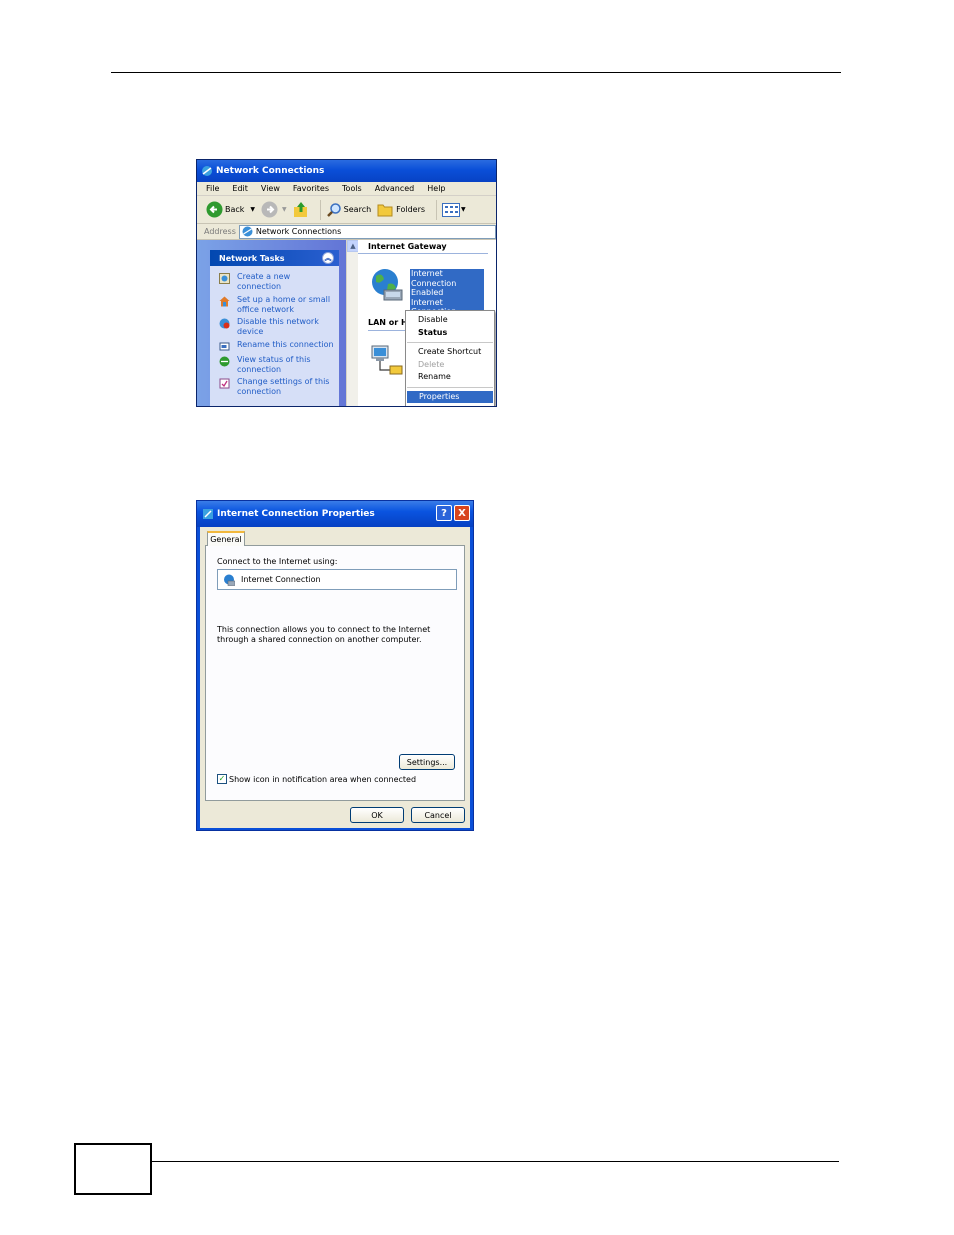 Image resolution: width=954 pixels, height=1235 pixels. I want to click on window-title: Network Connections, so click(270, 171).